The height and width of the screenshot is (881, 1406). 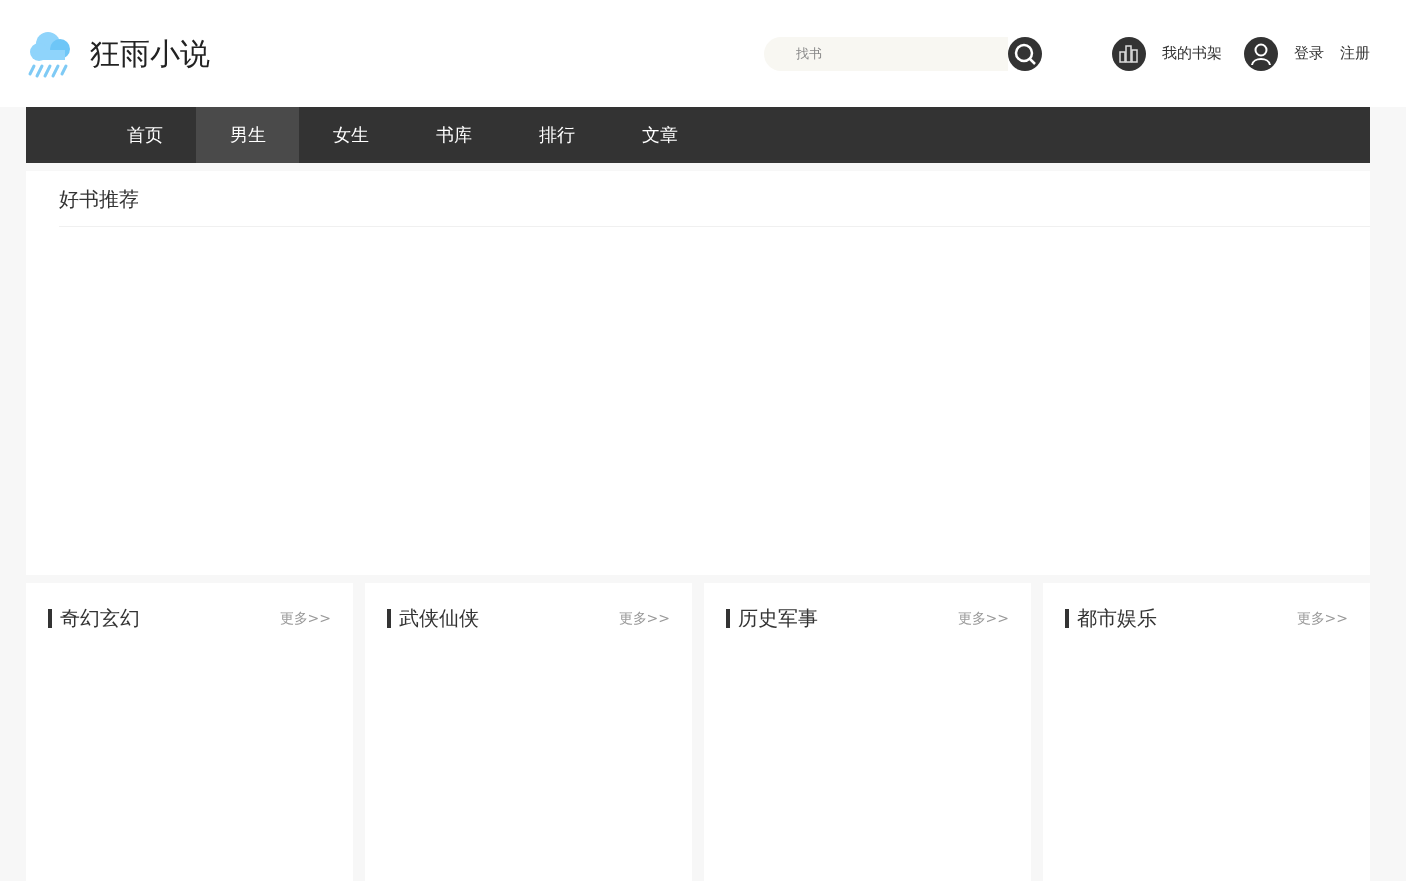 I want to click on site-logo-text: 狂雨小说, so click(x=150, y=53).